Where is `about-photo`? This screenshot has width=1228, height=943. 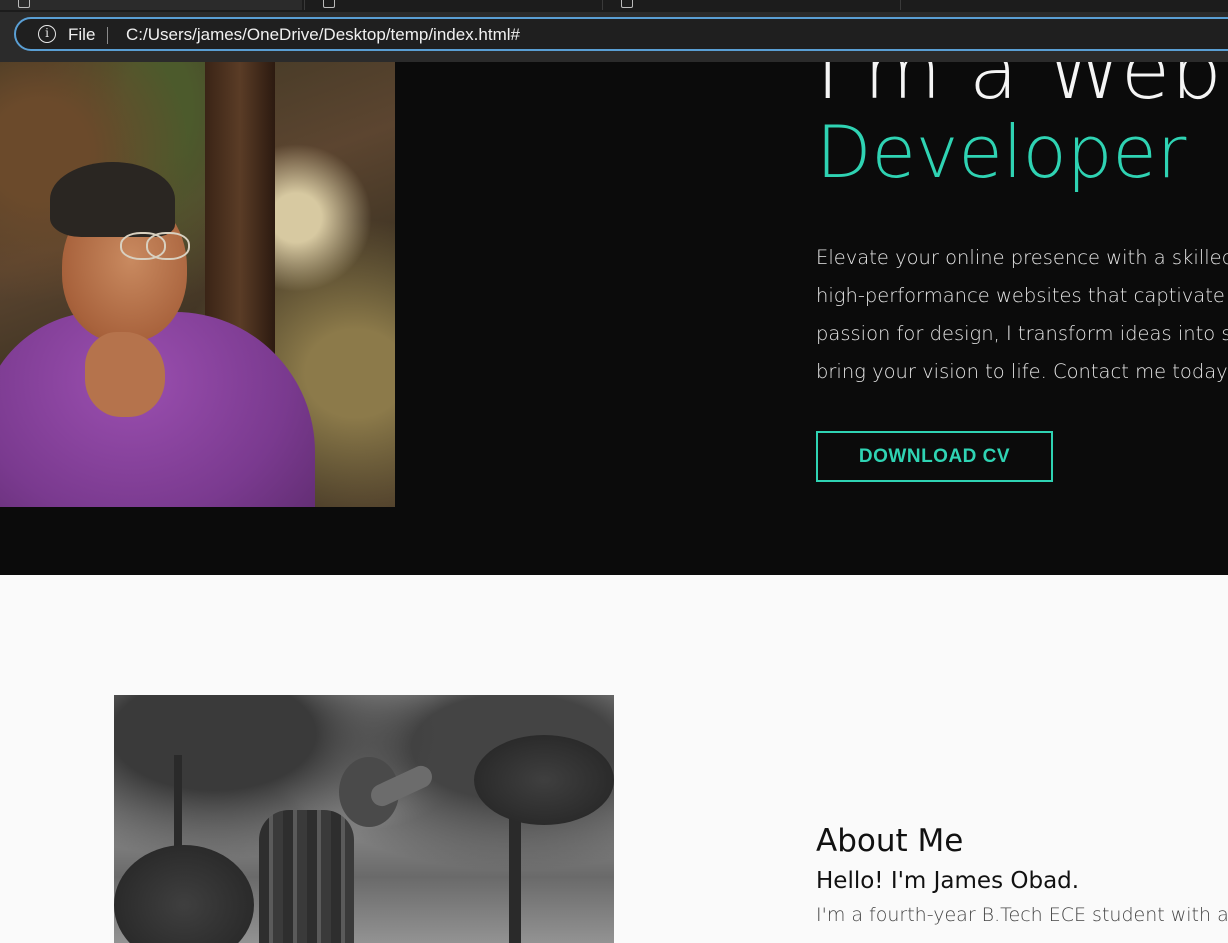 about-photo is located at coordinates (364, 819).